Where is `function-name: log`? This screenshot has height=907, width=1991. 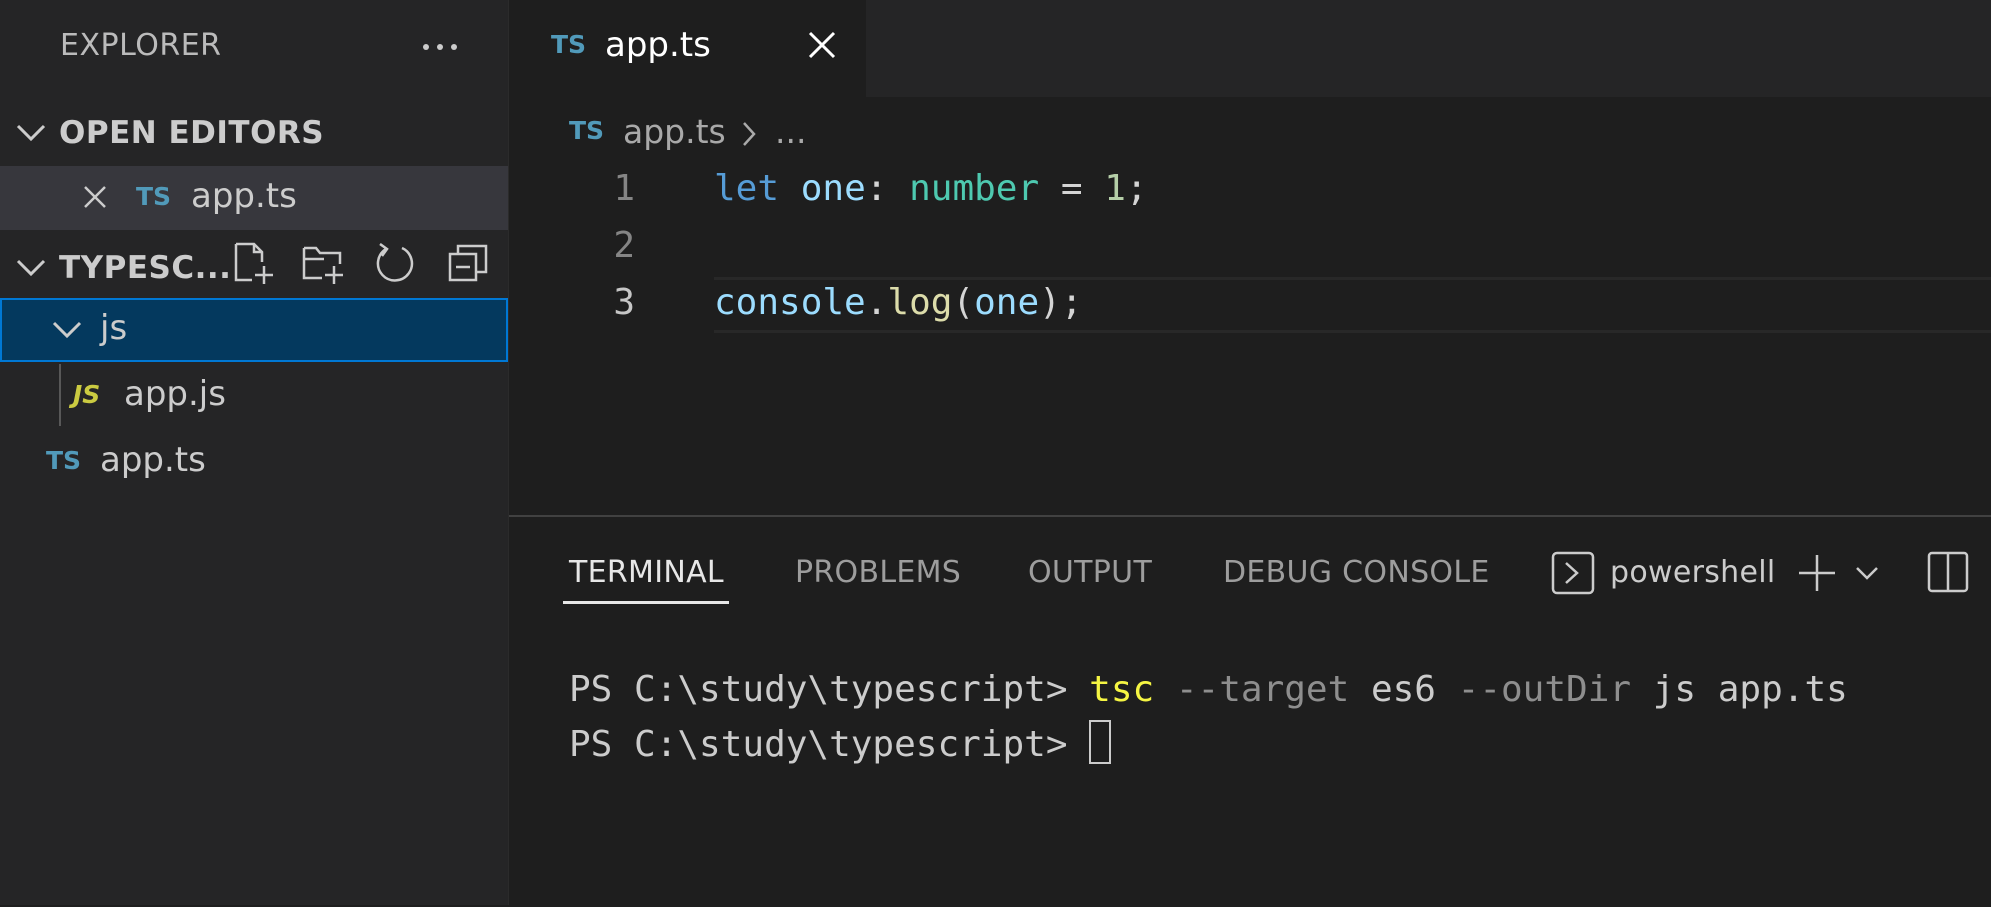 function-name: log is located at coordinates (920, 302).